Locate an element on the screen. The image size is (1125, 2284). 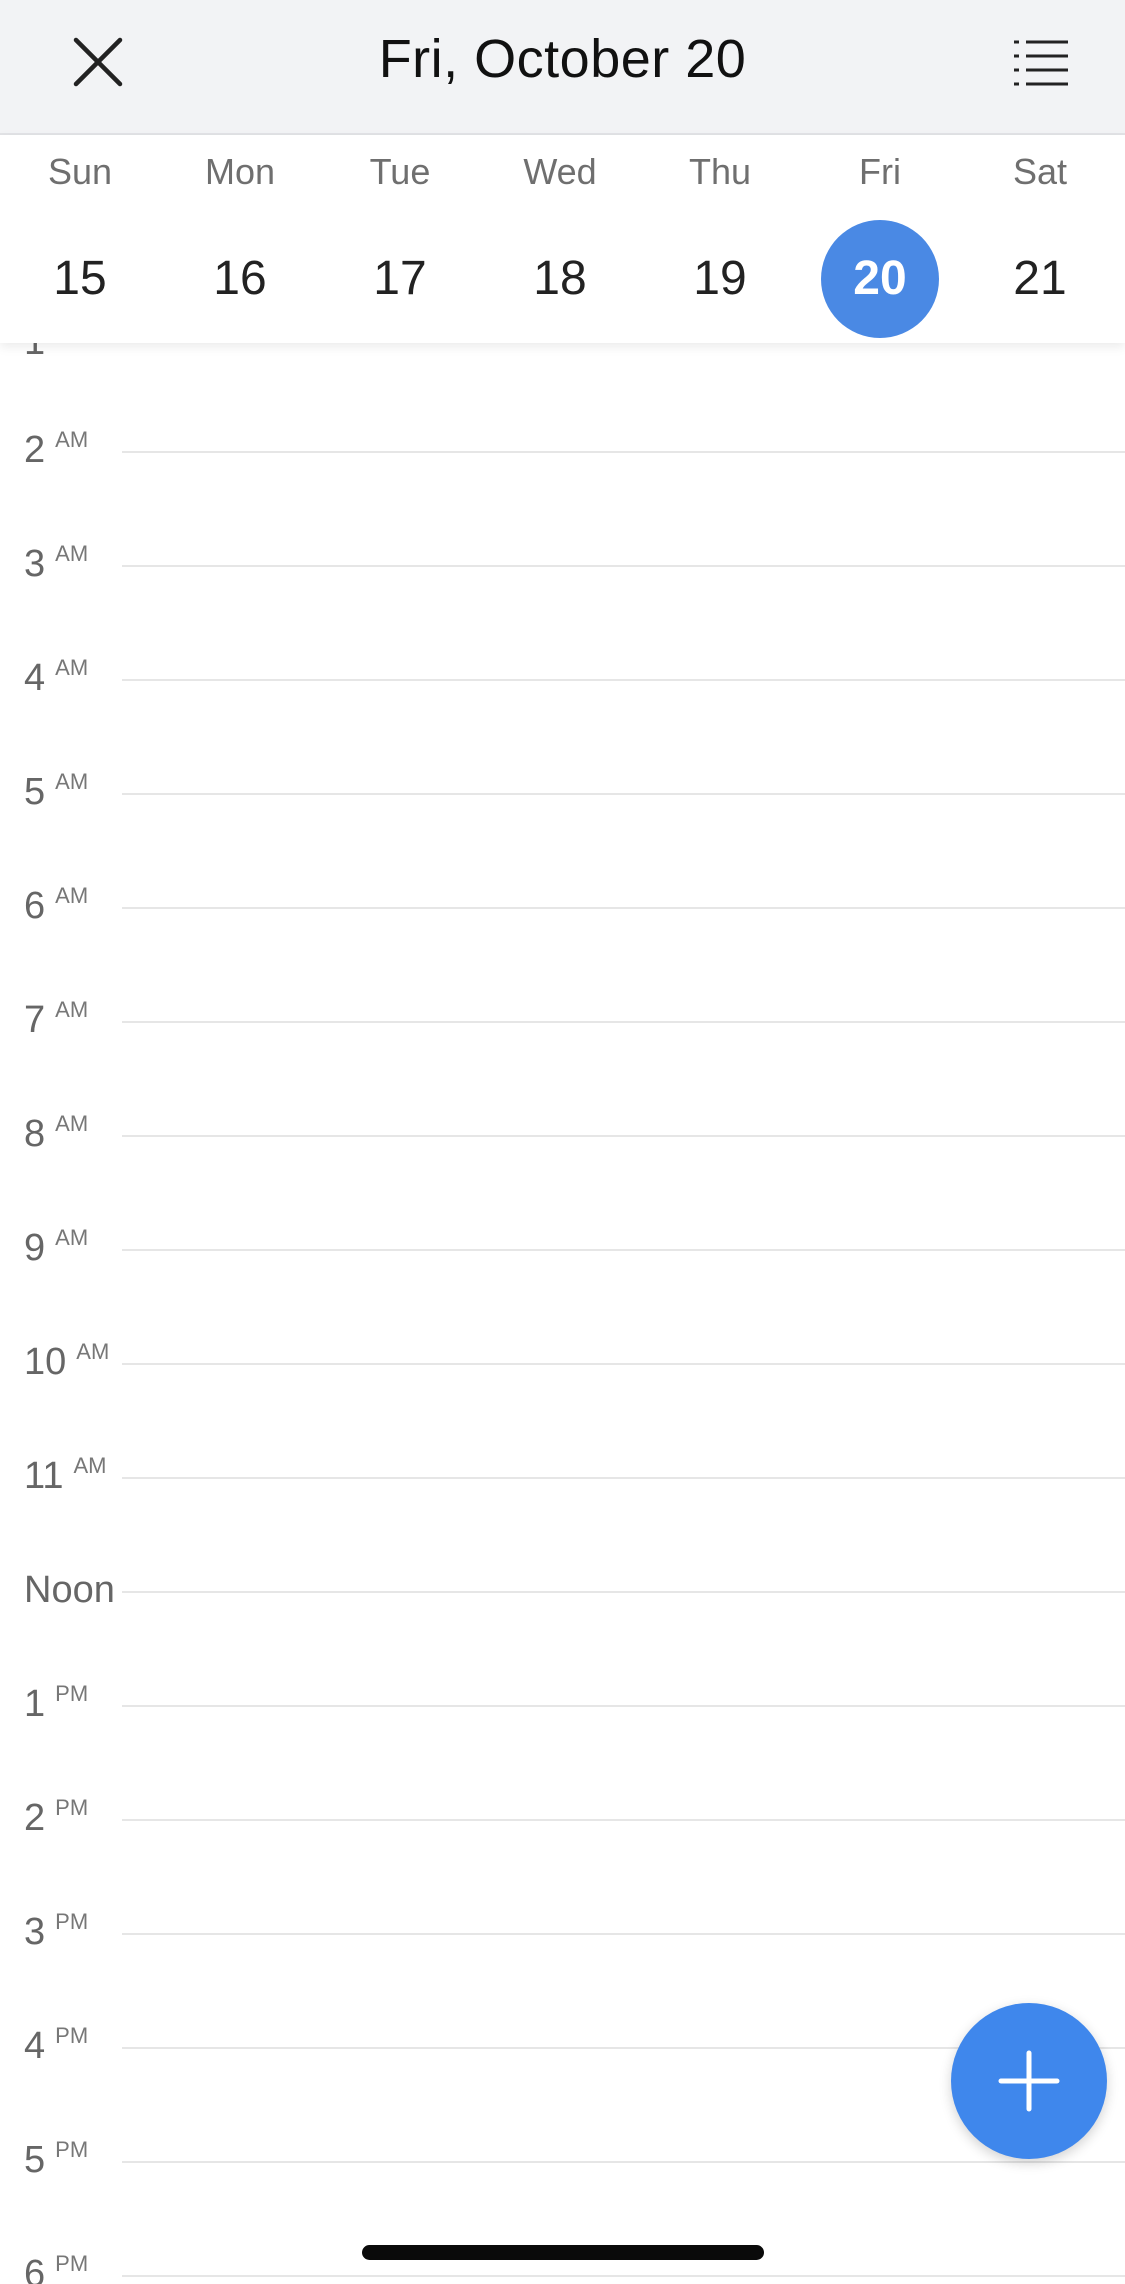
hour-label: 8 AM is located at coordinates (56, 1133).